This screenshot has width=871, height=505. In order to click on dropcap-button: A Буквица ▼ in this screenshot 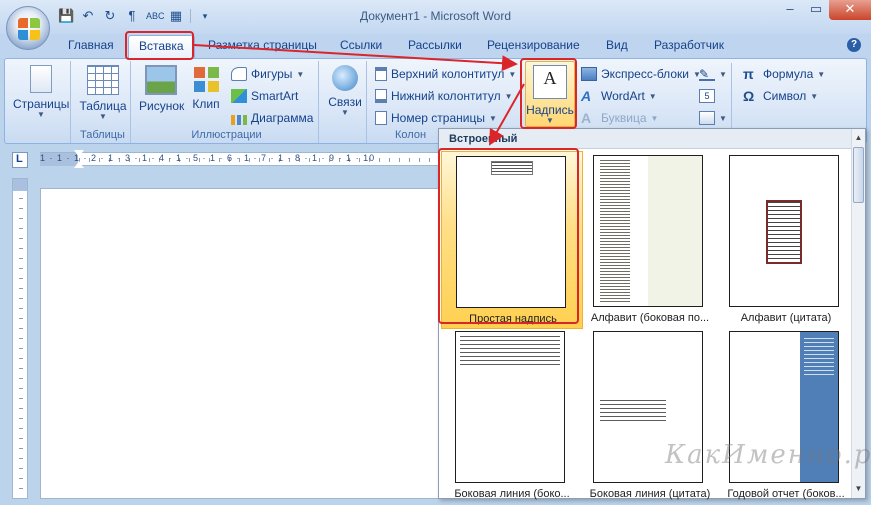, I will do `click(619, 118)`.